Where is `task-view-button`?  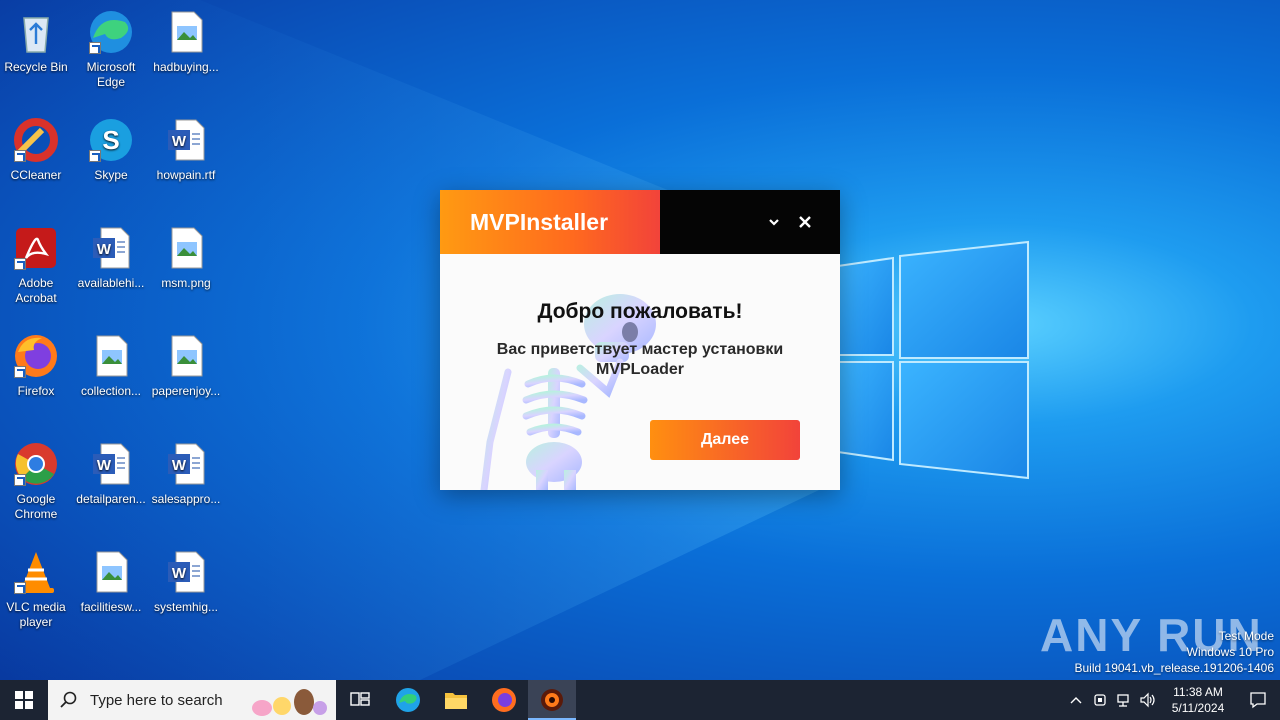 task-view-button is located at coordinates (360, 700).